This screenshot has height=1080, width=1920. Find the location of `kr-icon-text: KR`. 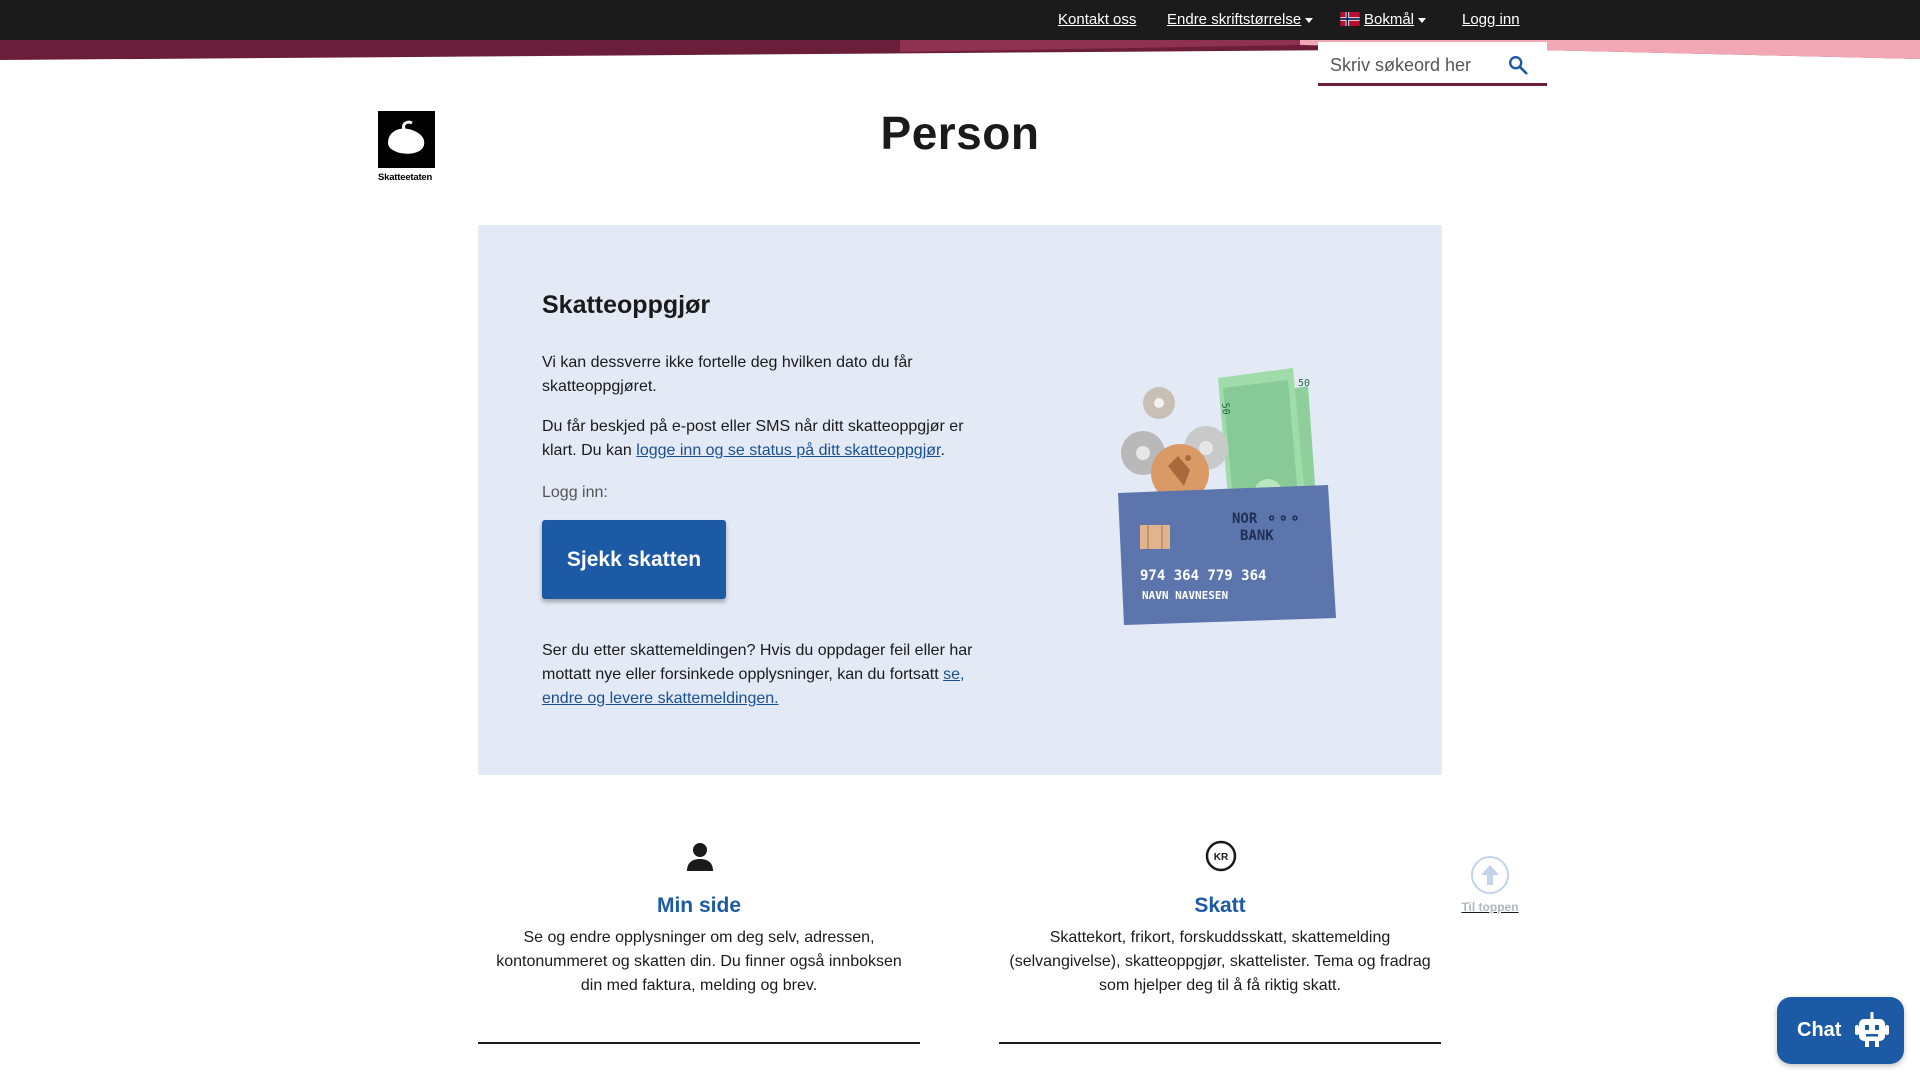

kr-icon-text: KR is located at coordinates (1221, 857).